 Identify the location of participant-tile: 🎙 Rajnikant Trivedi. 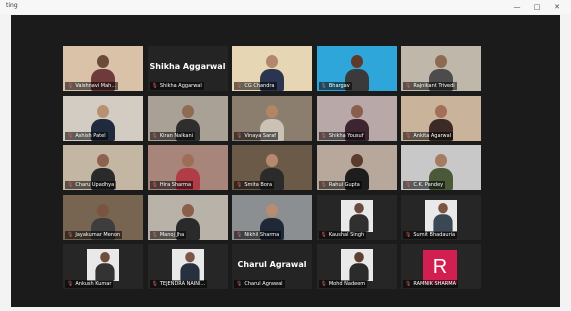
(441, 68).